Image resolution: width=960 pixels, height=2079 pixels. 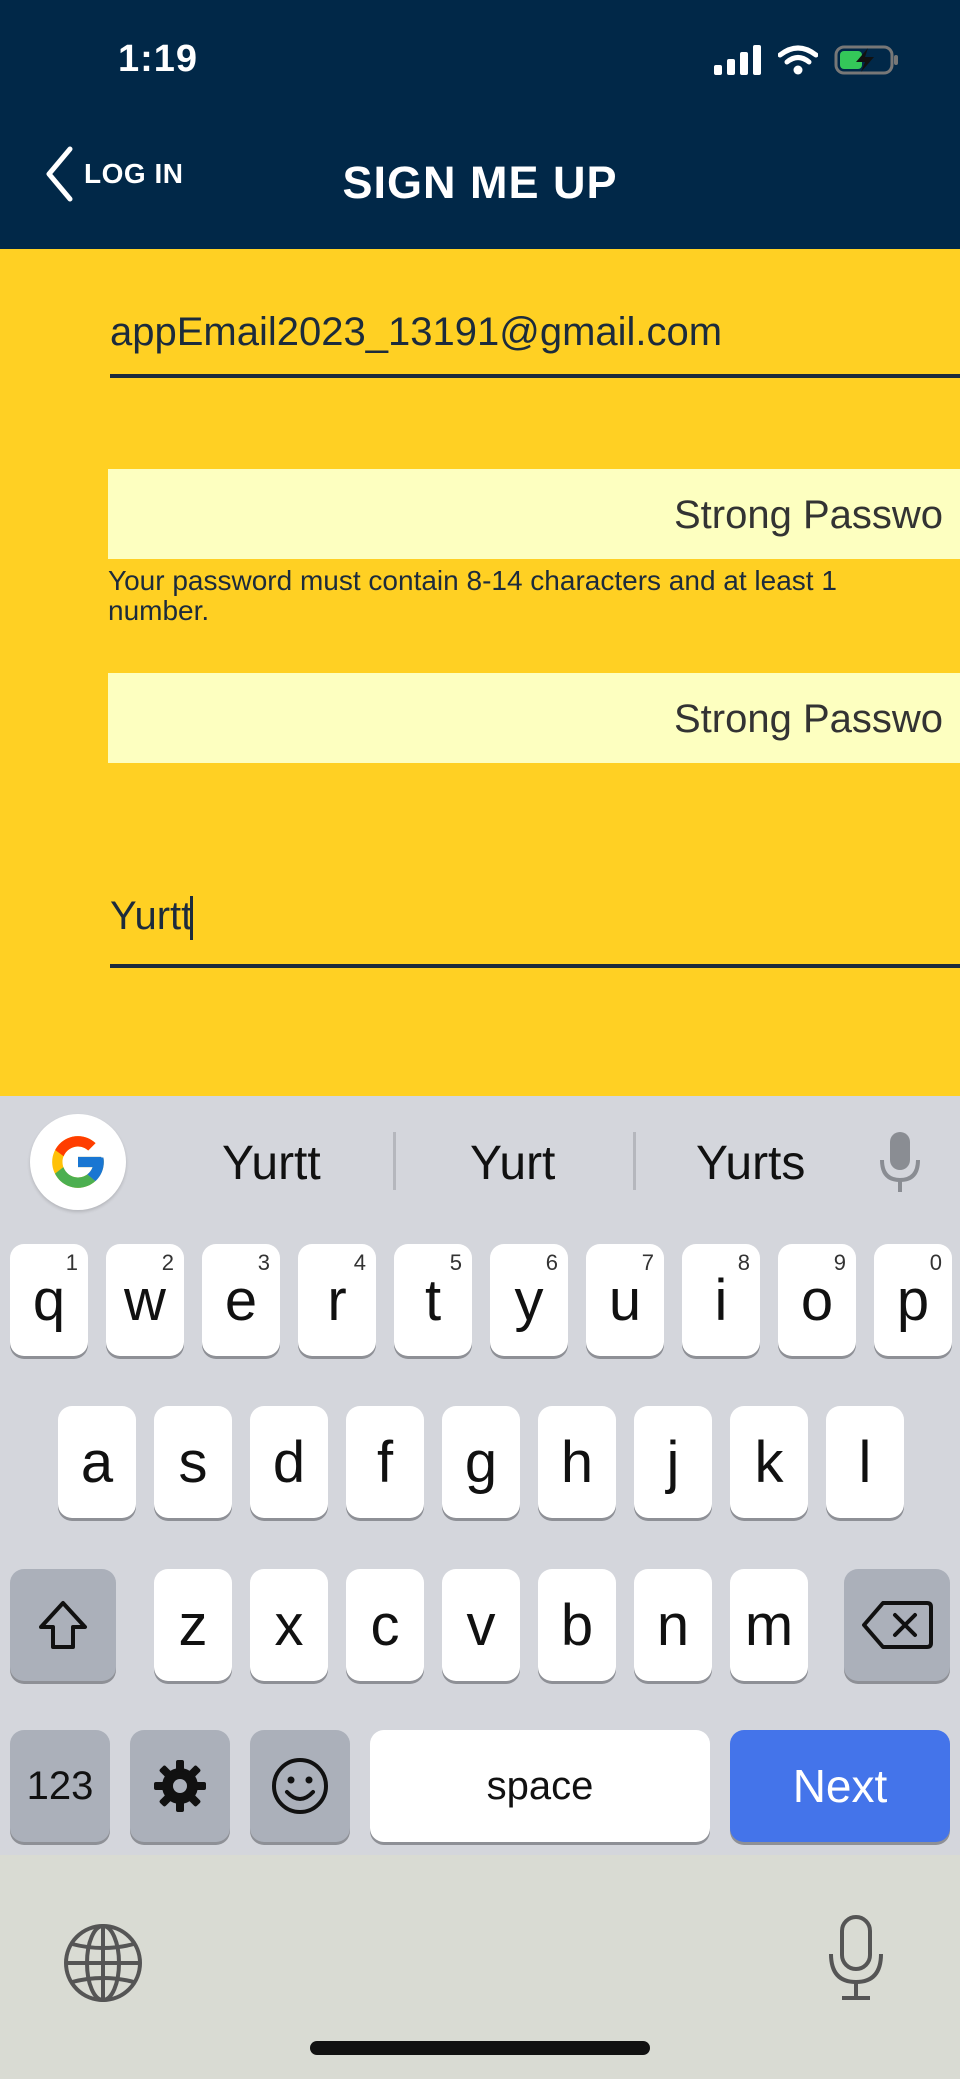 I want to click on key-x: x, so click(x=289, y=1625).